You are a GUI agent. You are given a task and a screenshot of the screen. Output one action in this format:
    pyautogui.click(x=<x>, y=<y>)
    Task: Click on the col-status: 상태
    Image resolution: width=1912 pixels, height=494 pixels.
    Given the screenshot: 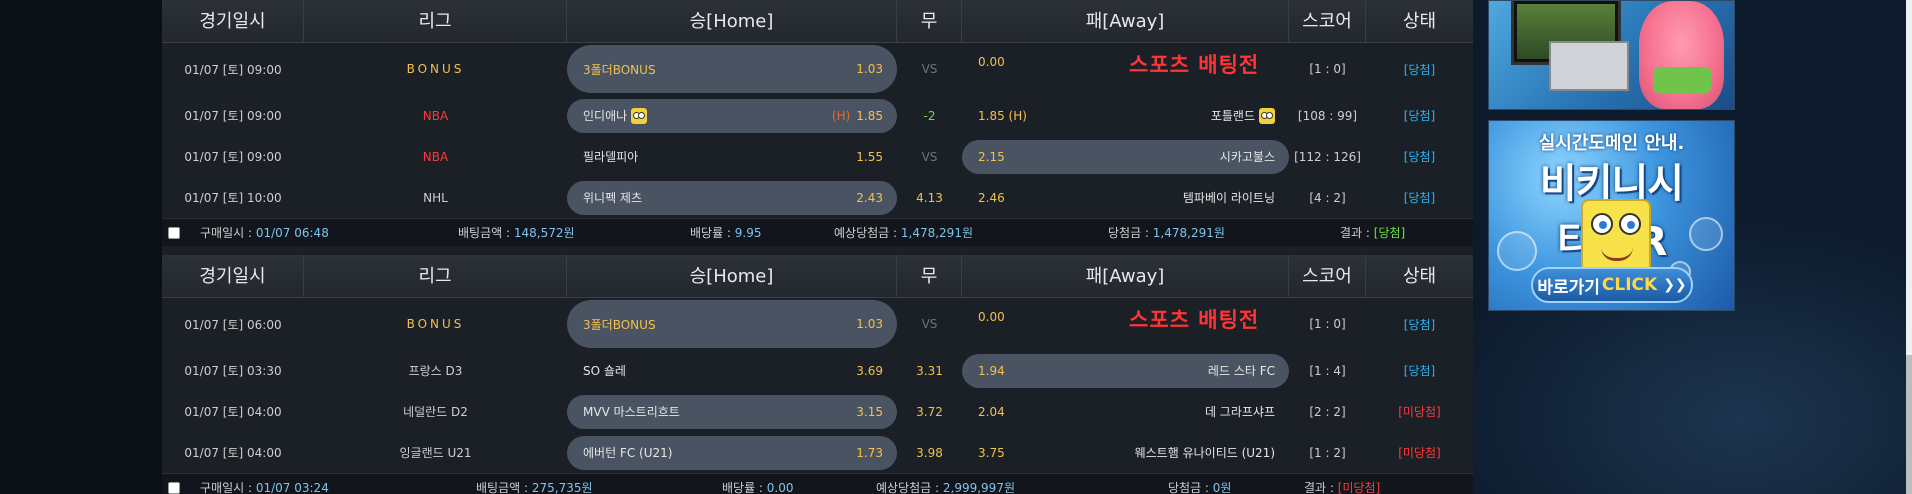 What is the action you would take?
    pyautogui.click(x=1419, y=276)
    